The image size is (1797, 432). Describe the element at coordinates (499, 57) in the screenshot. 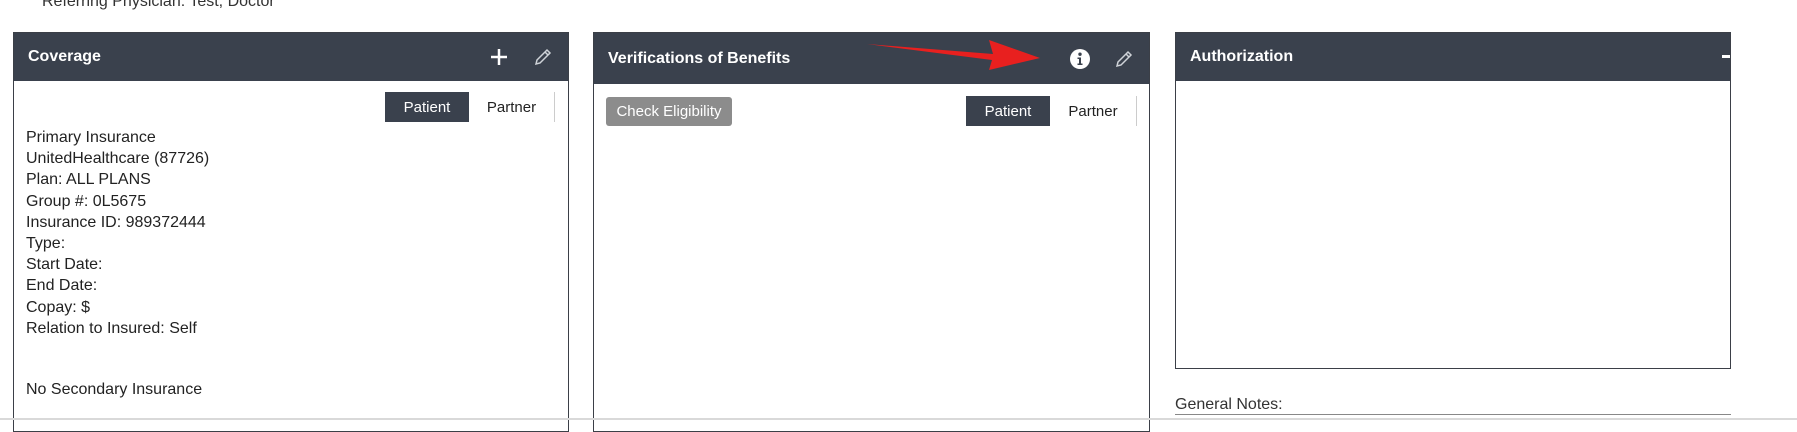

I see `plus-icon` at that location.